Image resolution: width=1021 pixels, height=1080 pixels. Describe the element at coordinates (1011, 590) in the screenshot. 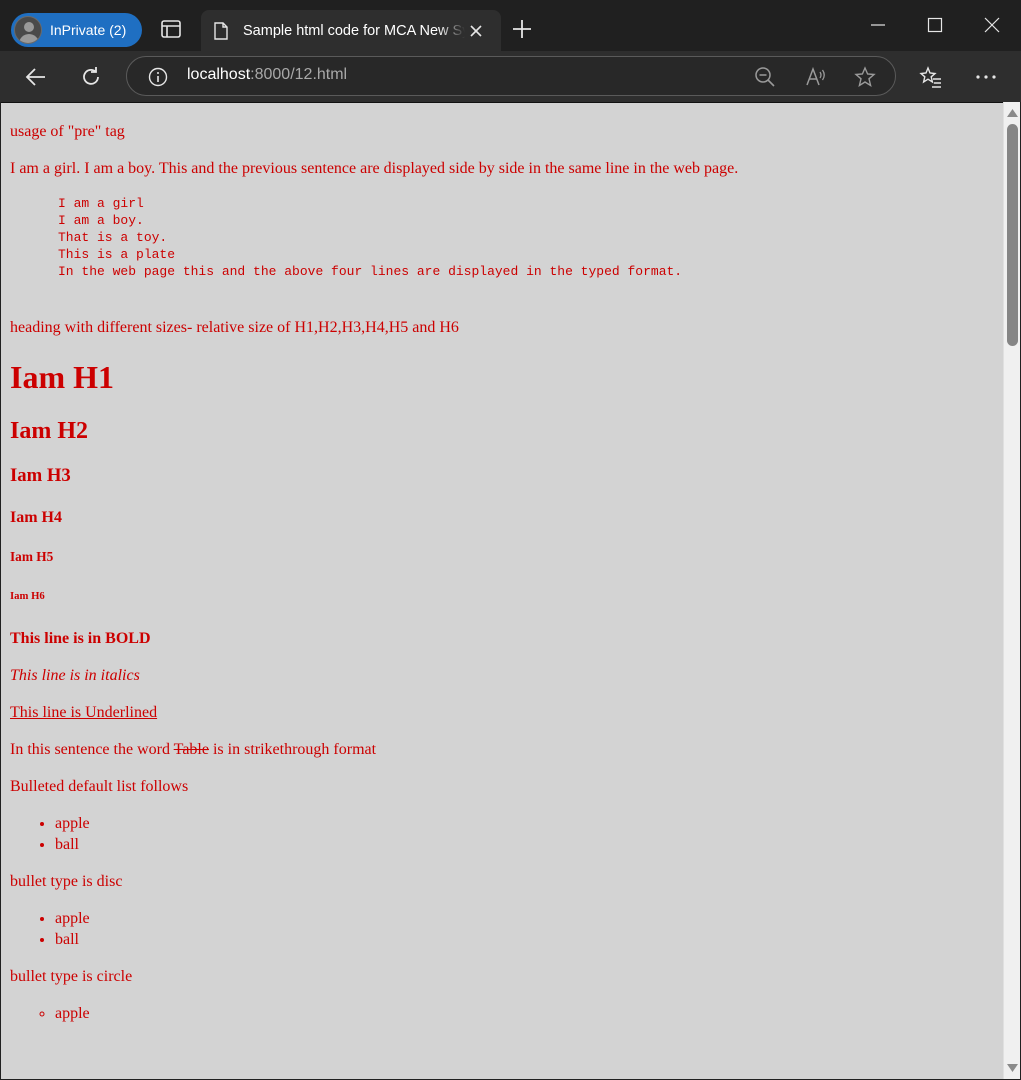

I see `vertical-scrollbar` at that location.